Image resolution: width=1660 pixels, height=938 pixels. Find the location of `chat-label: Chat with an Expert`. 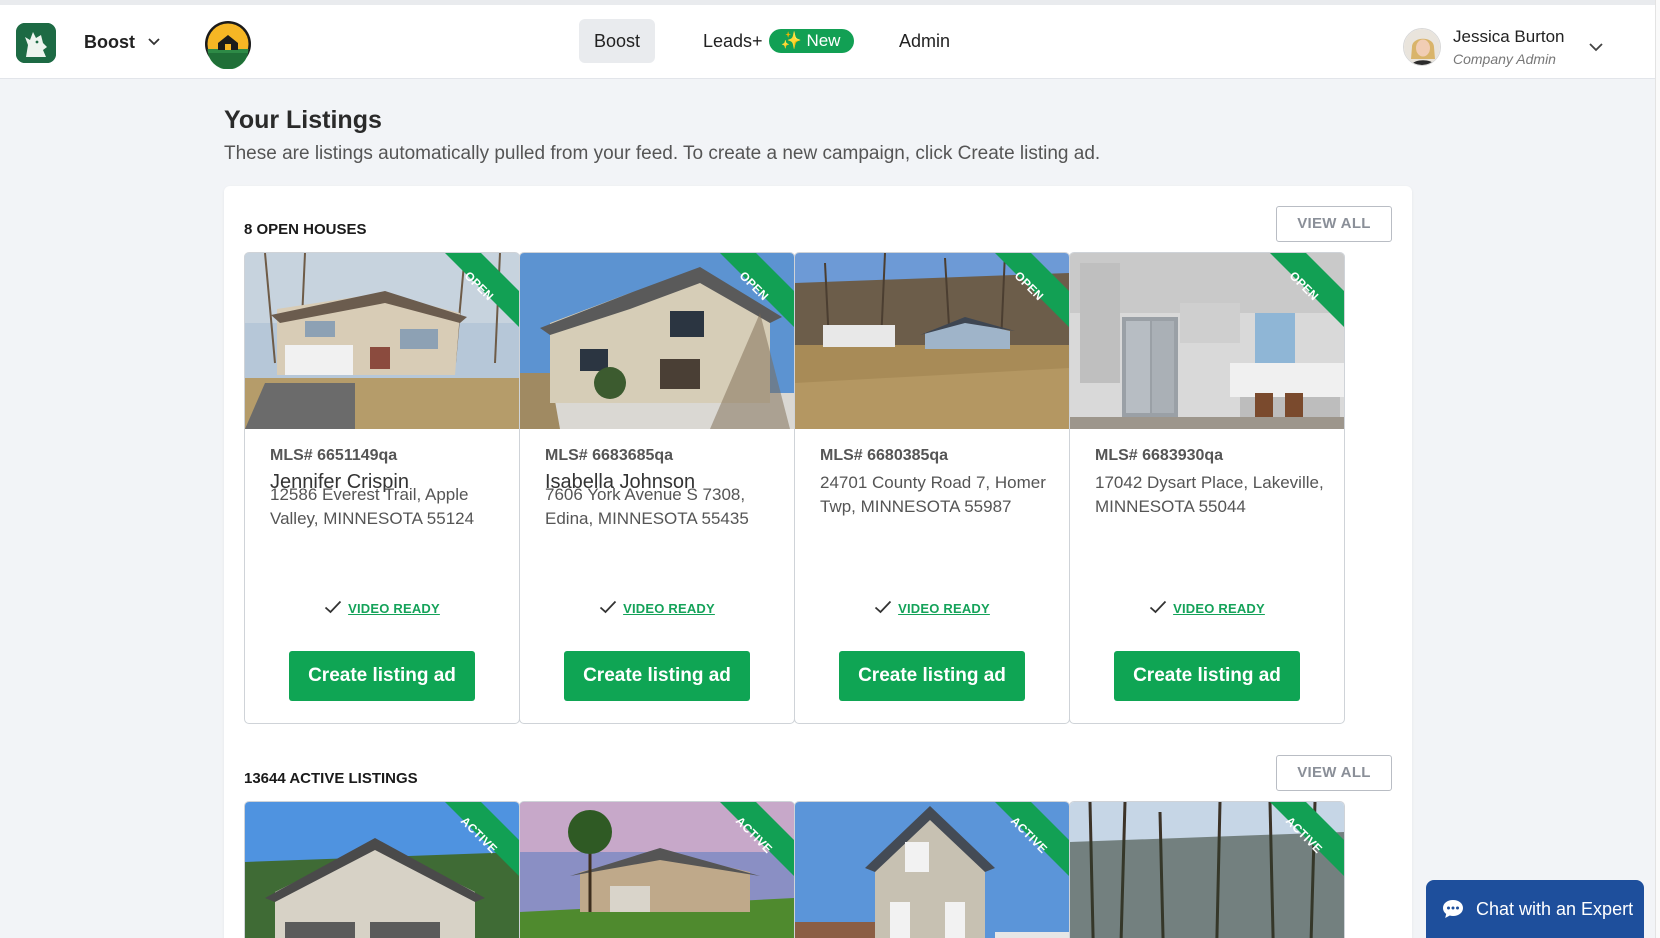

chat-label: Chat with an Expert is located at coordinates (1555, 909).